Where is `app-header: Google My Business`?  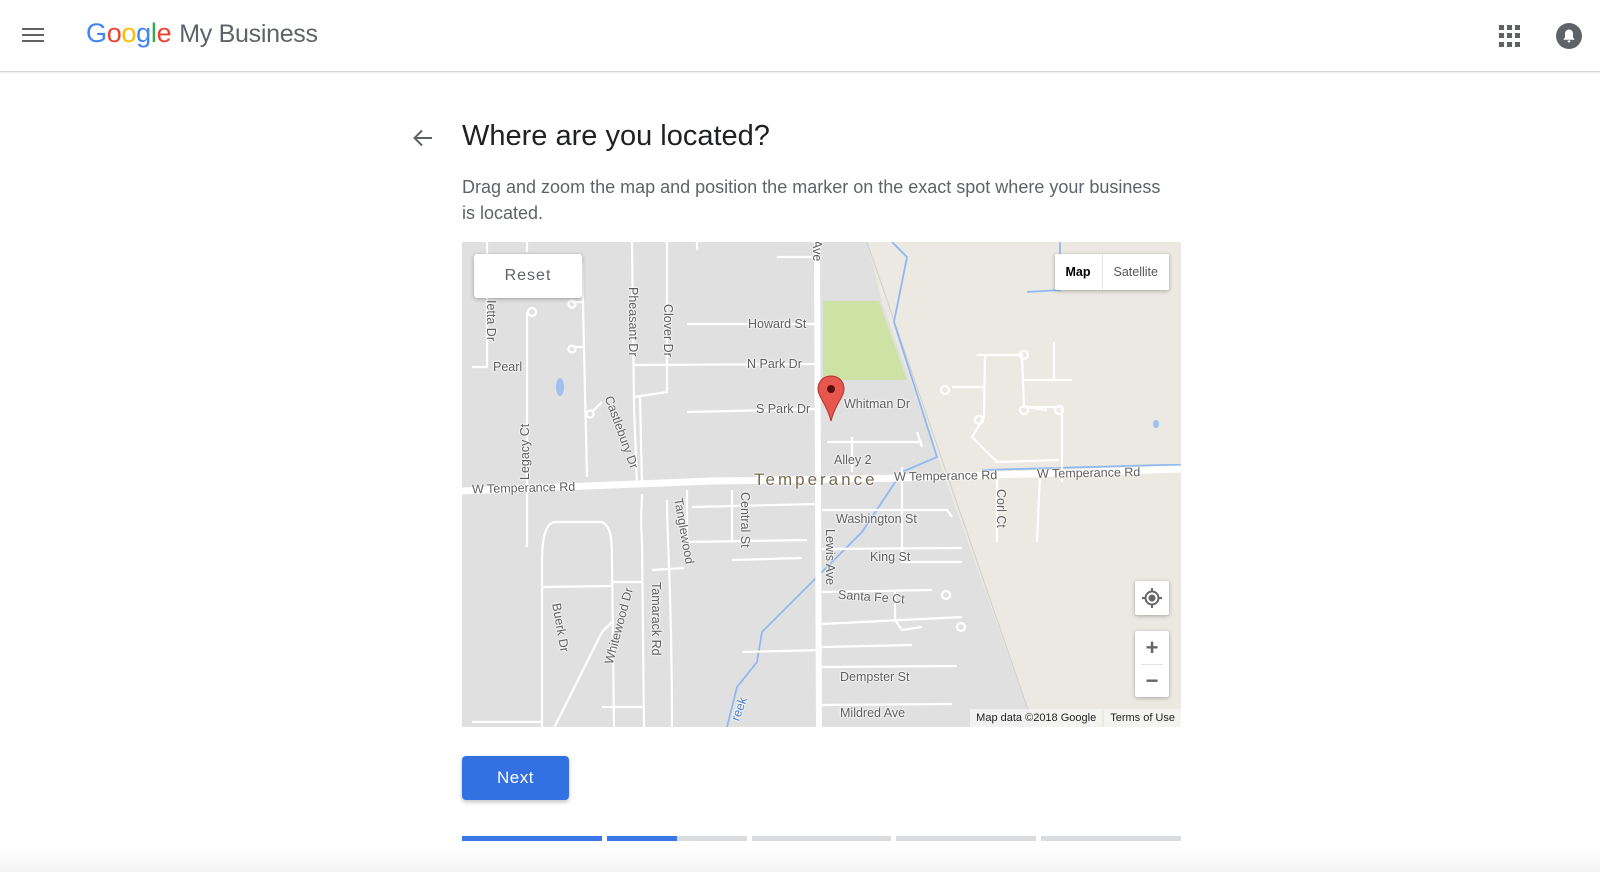 app-header: Google My Business is located at coordinates (800, 36).